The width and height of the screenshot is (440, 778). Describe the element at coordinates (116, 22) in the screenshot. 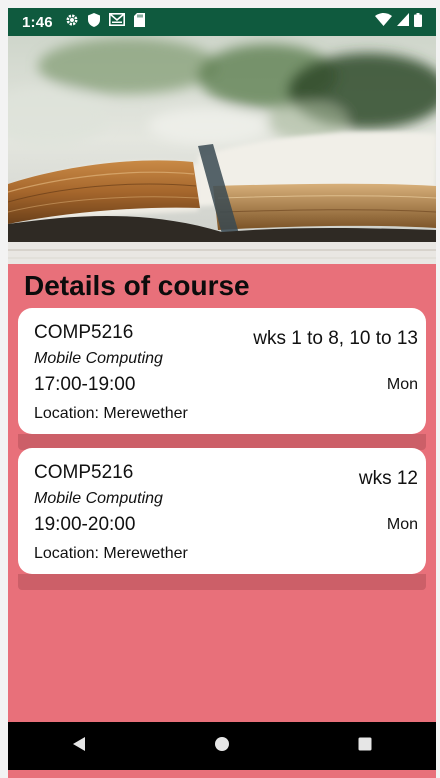

I see `mail-icon` at that location.